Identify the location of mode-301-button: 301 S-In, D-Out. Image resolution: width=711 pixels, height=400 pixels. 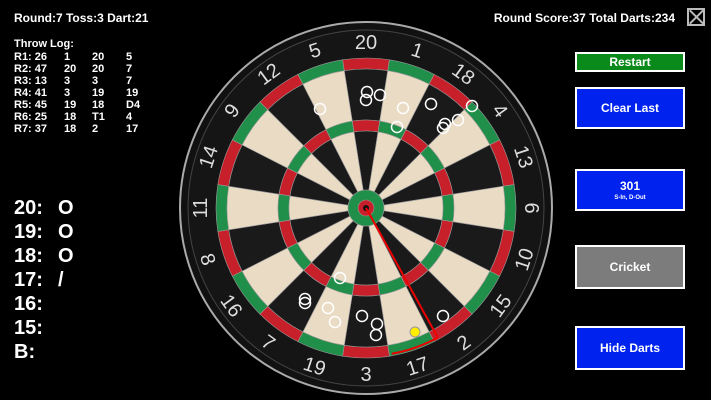
(630, 190).